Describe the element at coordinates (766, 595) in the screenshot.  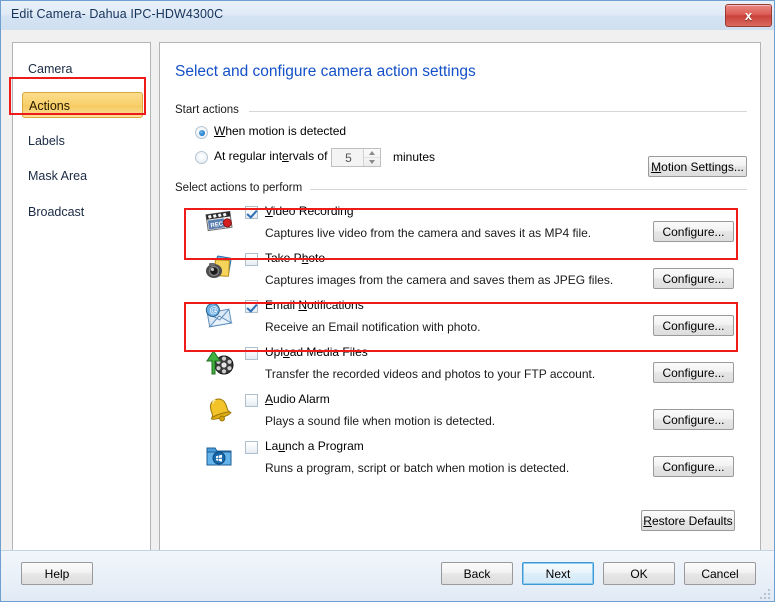
I see `resize-grip` at that location.